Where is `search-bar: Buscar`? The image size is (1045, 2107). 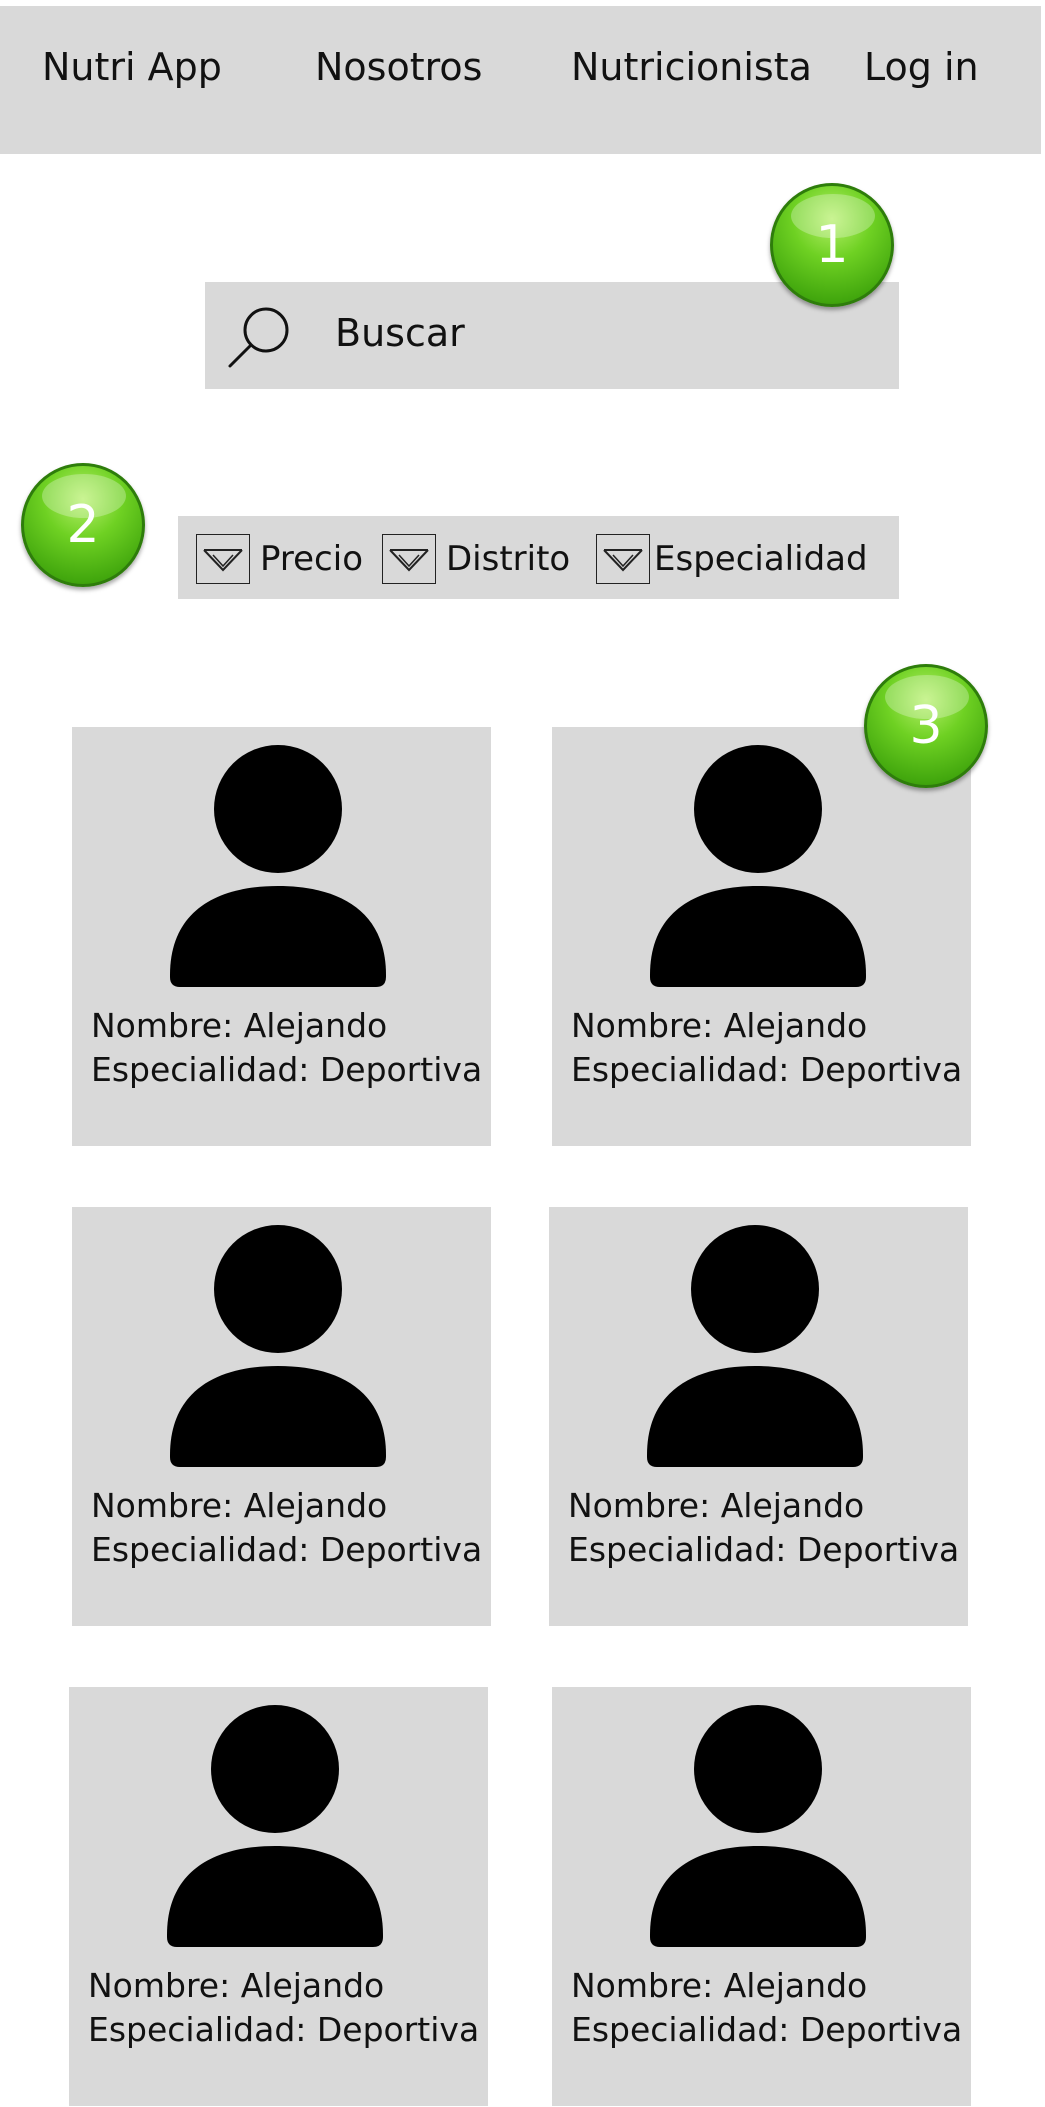
search-bar: Buscar is located at coordinates (552, 335).